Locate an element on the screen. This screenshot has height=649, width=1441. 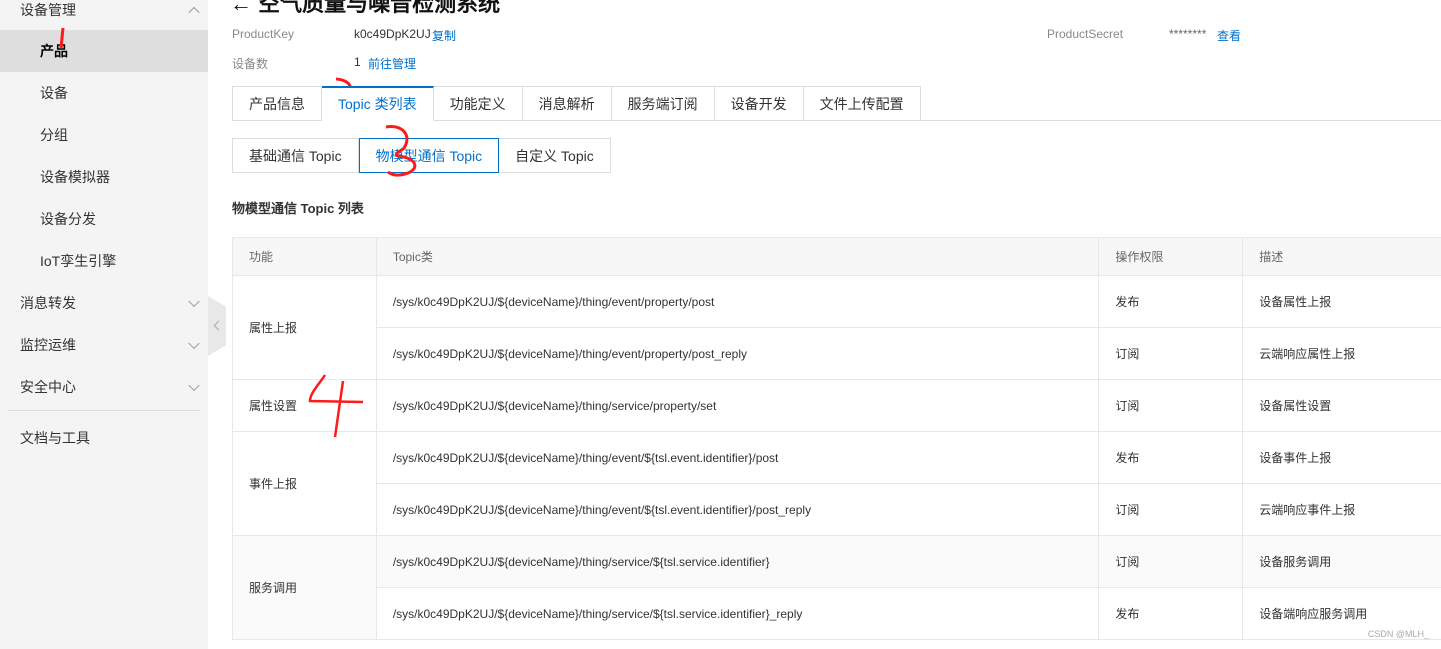
description-cell: 设备属性上报 is located at coordinates (1341, 301).